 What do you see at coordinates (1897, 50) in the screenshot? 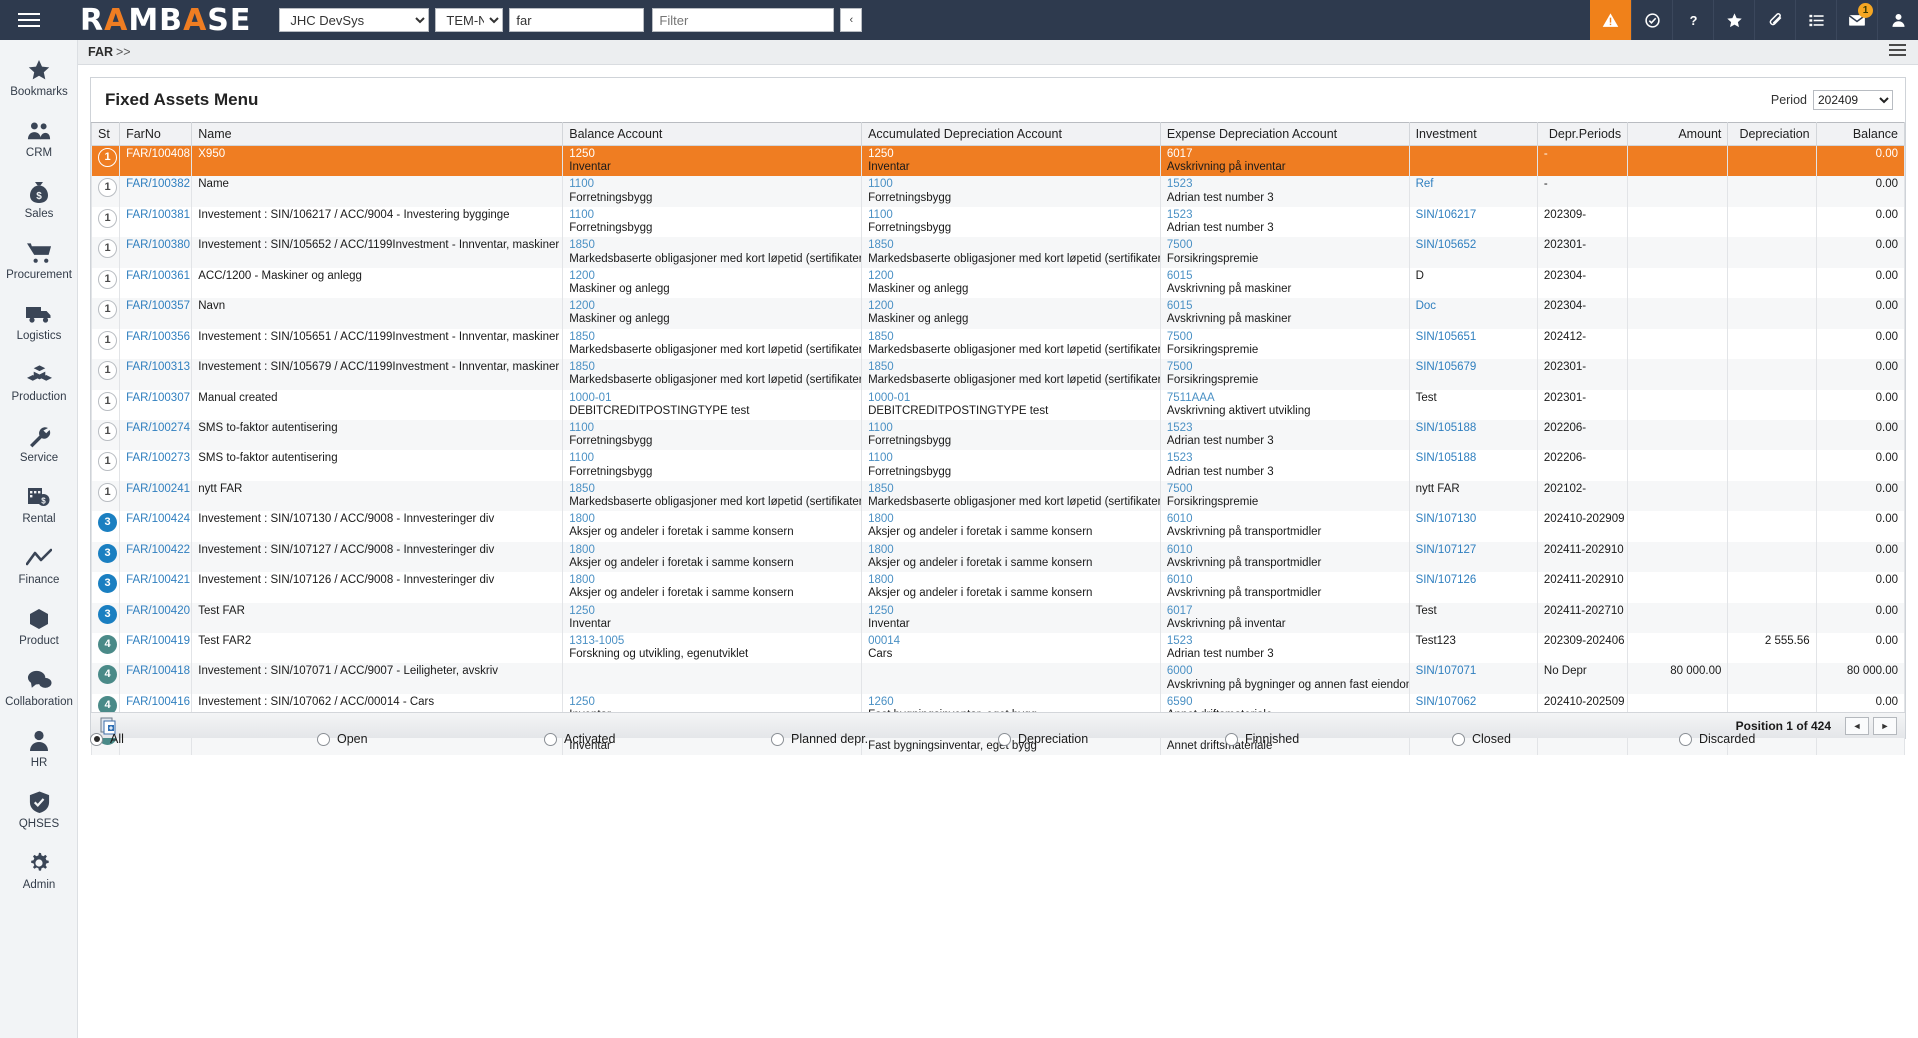
I see `context-menu-button` at bounding box center [1897, 50].